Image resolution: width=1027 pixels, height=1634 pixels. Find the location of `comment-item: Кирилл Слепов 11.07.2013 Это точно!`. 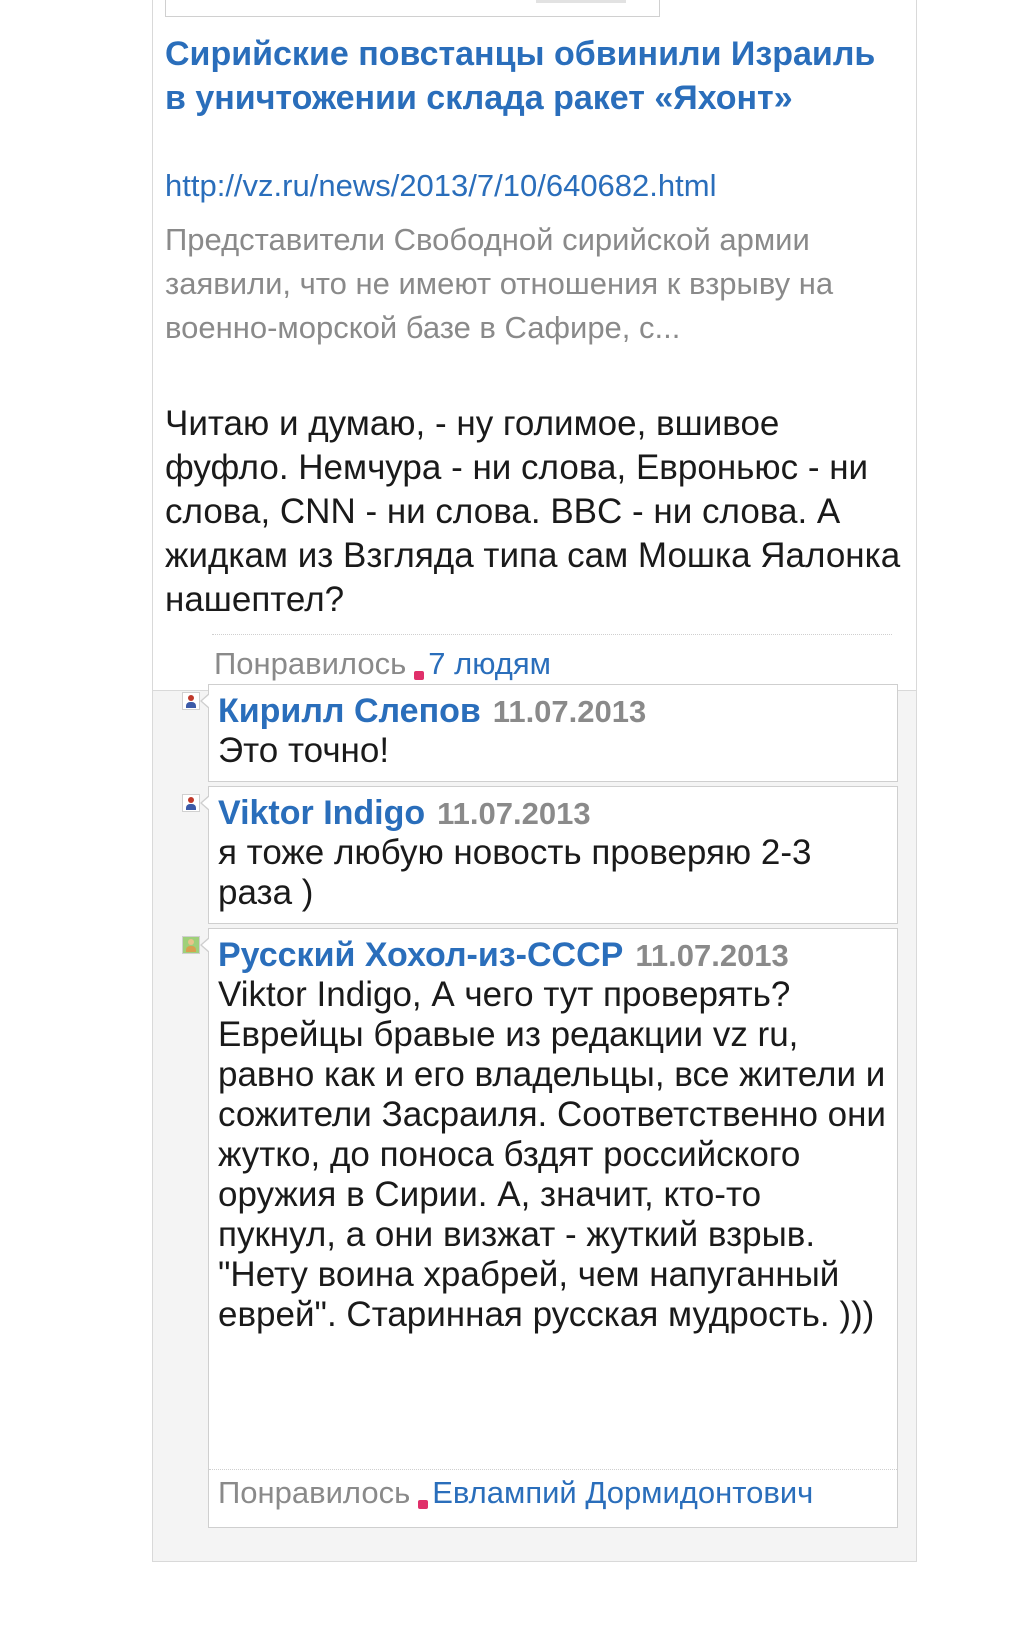

comment-item: Кирилл Слепов 11.07.2013 Это точно! is located at coordinates (549, 733).